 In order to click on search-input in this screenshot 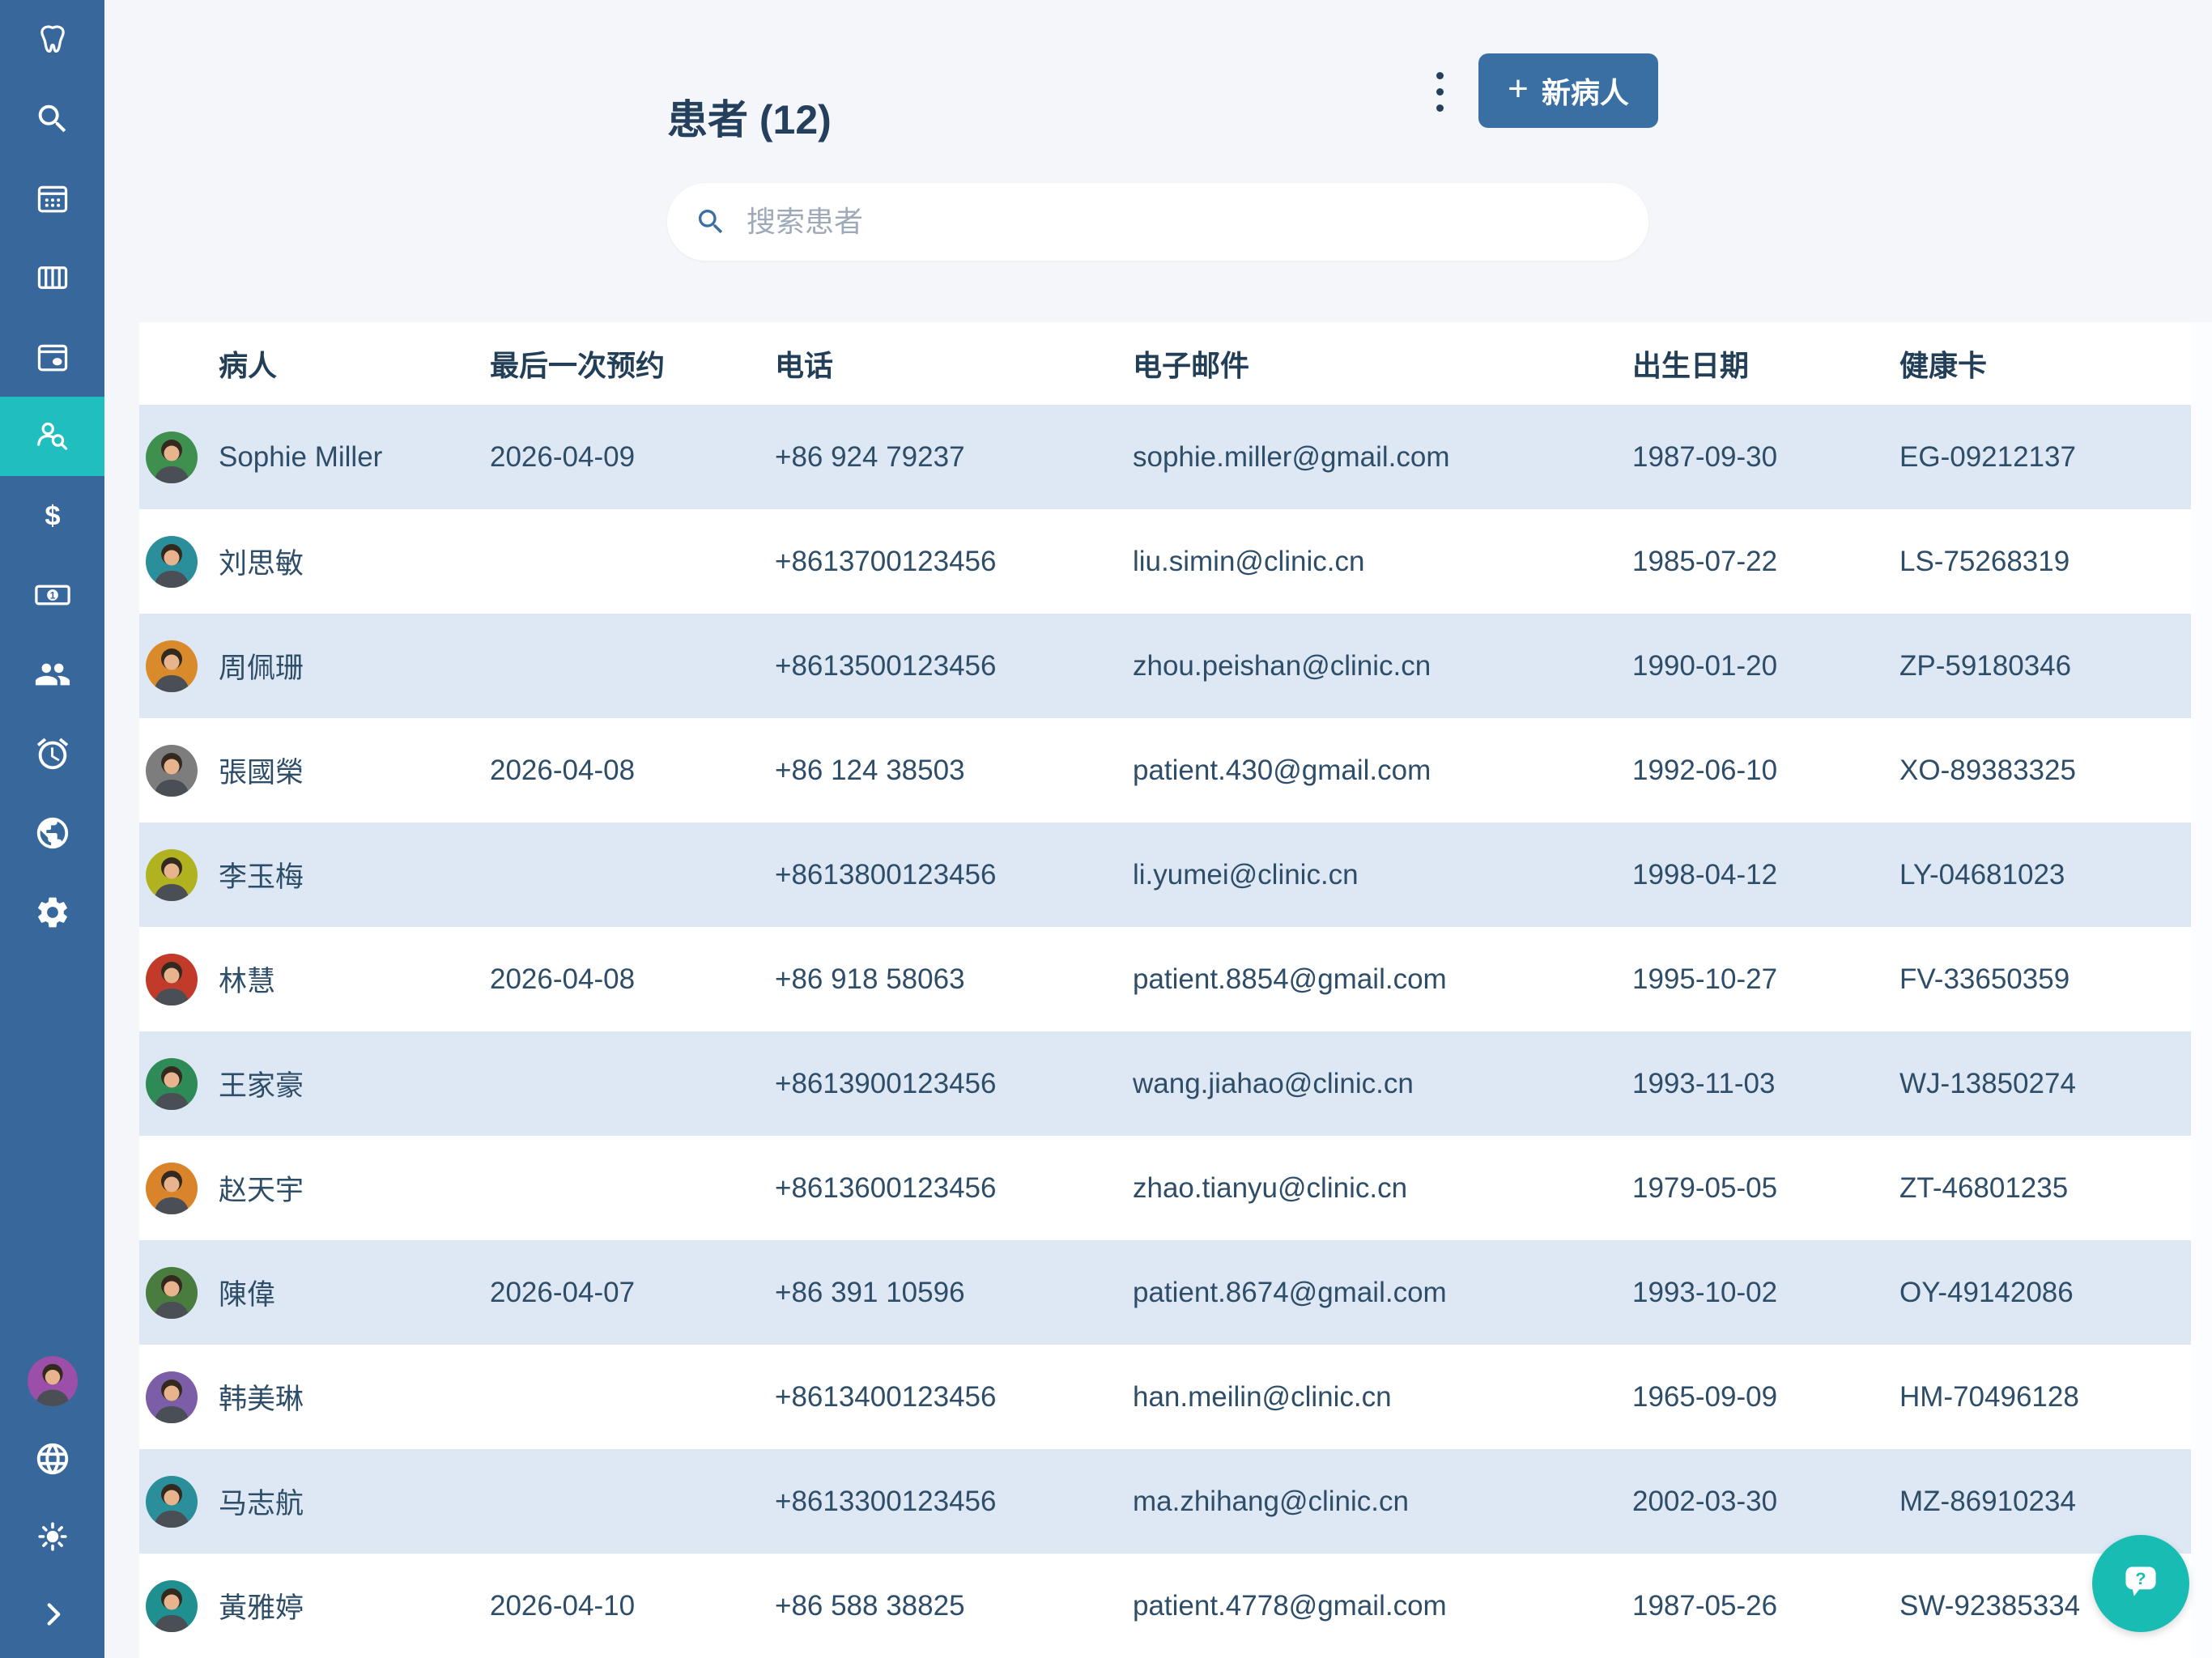, I will do `click(1183, 222)`.